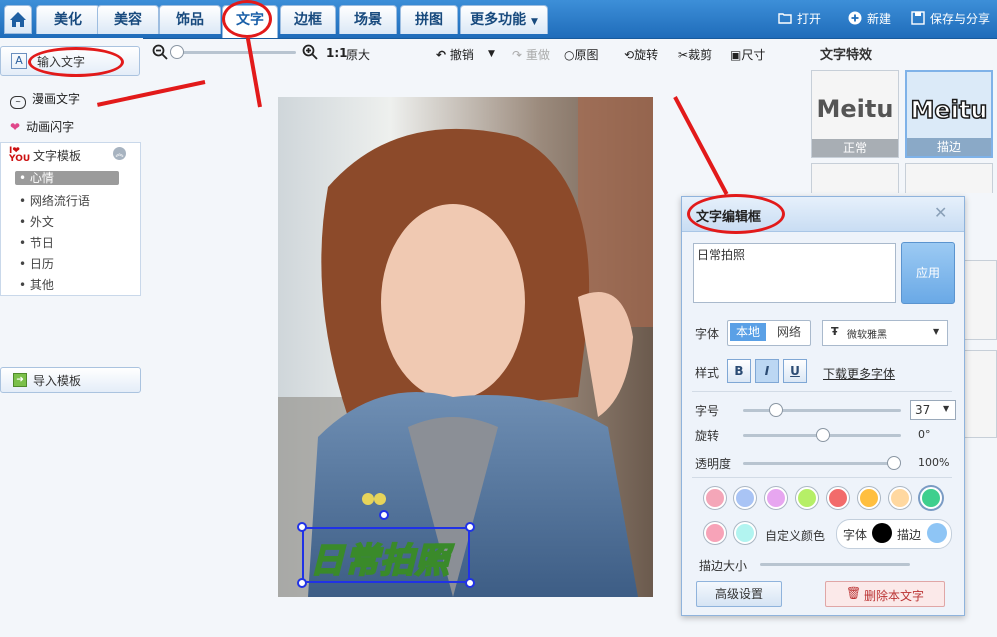  Describe the element at coordinates (68, 19) in the screenshot. I see `tab-beautify: 美化` at that location.